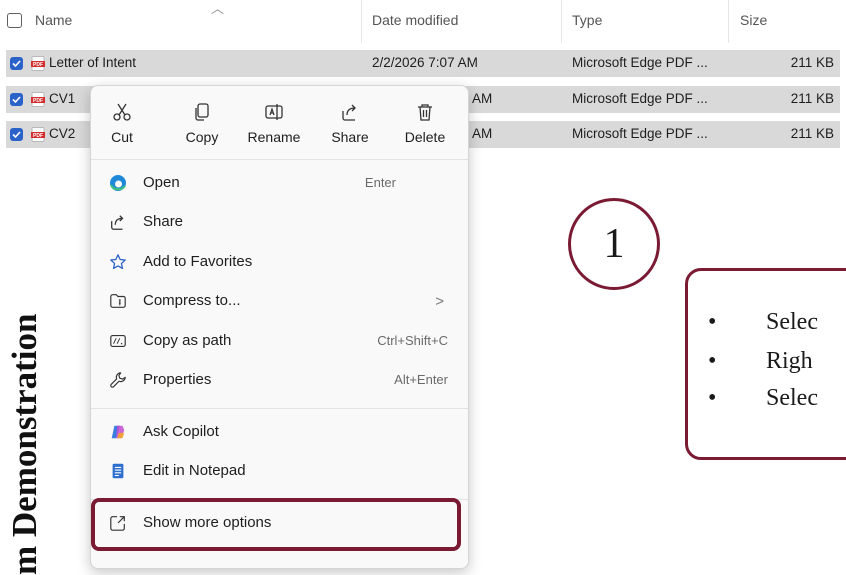 The image size is (846, 575). Describe the element at coordinates (118, 380) in the screenshot. I see `wrench-icon` at that location.